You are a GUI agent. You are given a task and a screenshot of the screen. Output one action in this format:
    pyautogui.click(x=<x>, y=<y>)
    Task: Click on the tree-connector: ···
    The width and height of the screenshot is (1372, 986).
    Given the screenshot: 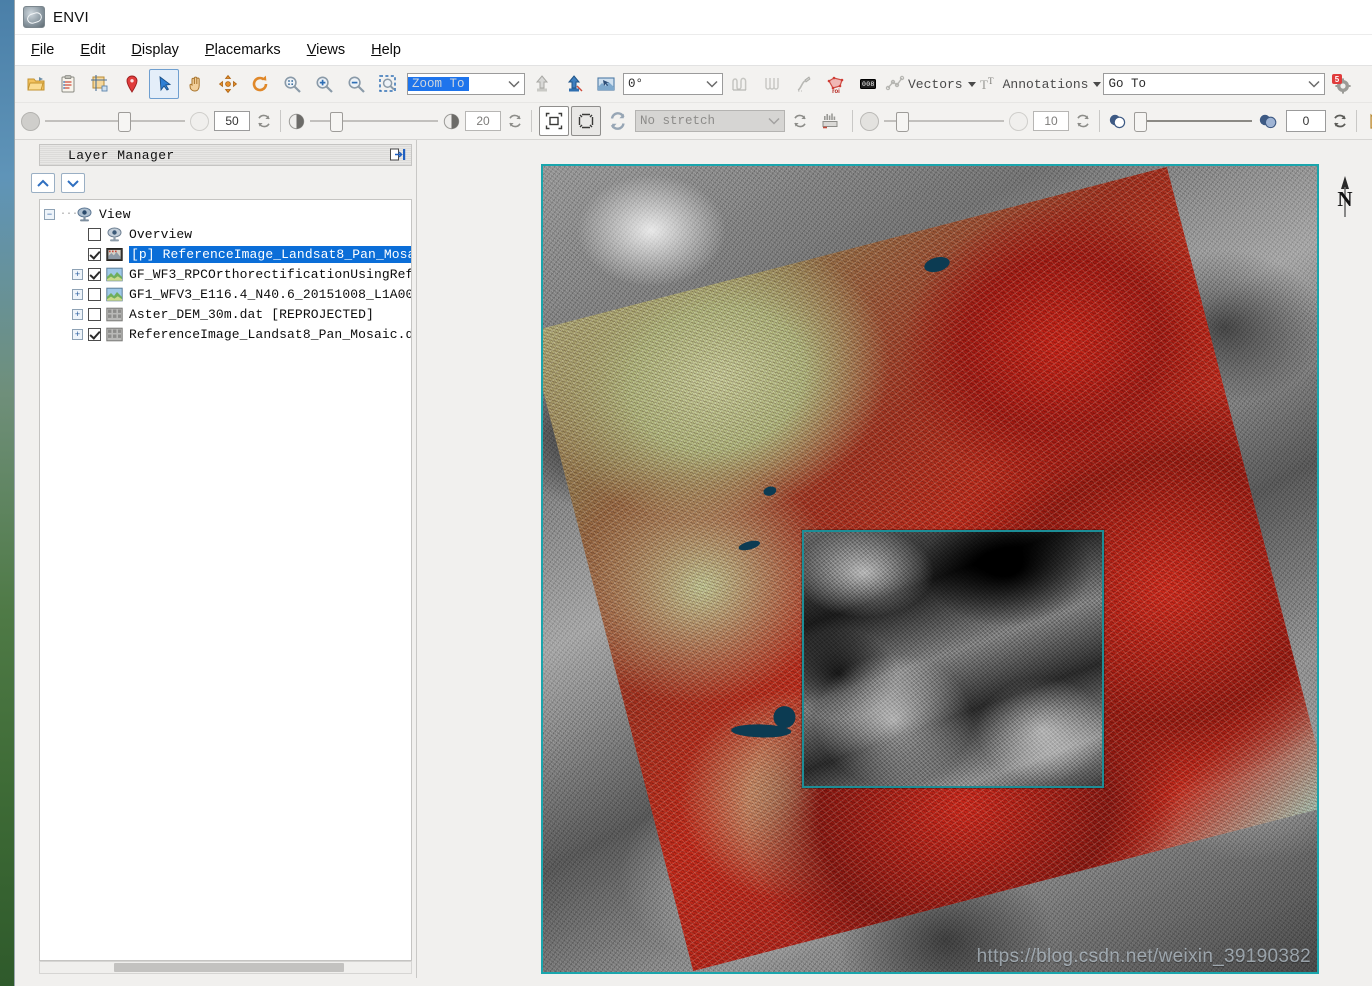 What is the action you would take?
    pyautogui.click(x=68, y=214)
    